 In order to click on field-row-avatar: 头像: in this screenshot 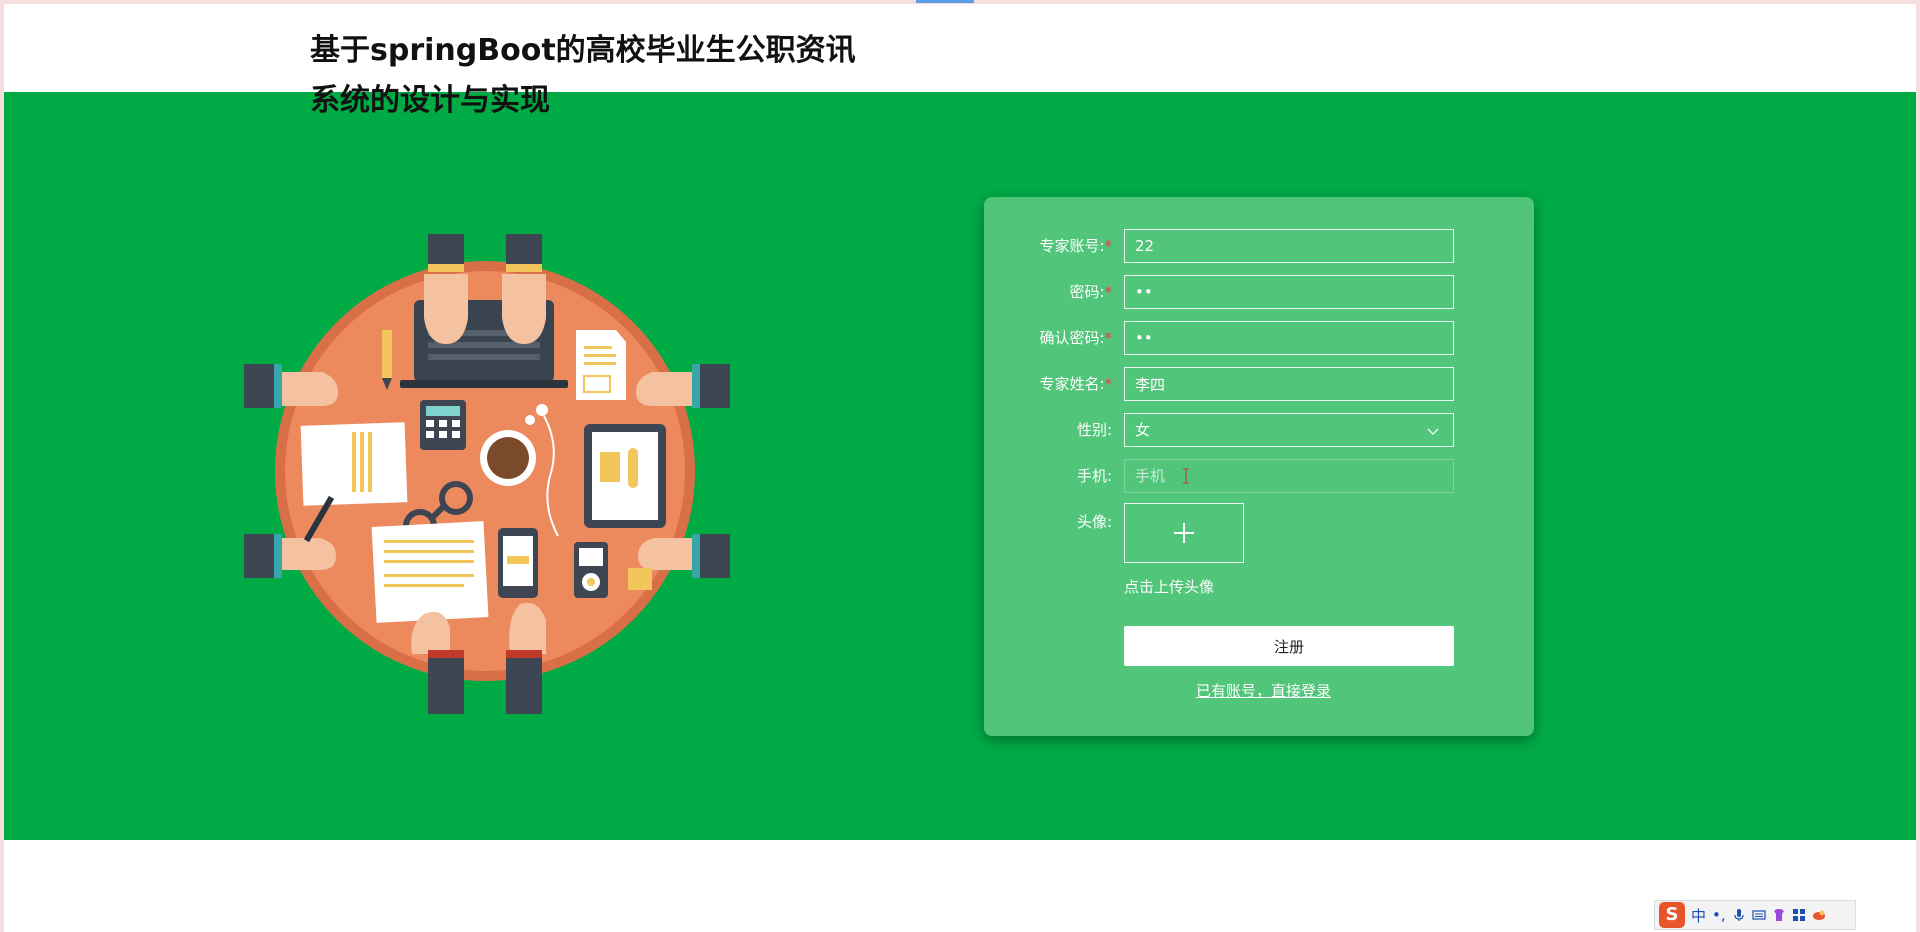, I will do `click(1259, 522)`.